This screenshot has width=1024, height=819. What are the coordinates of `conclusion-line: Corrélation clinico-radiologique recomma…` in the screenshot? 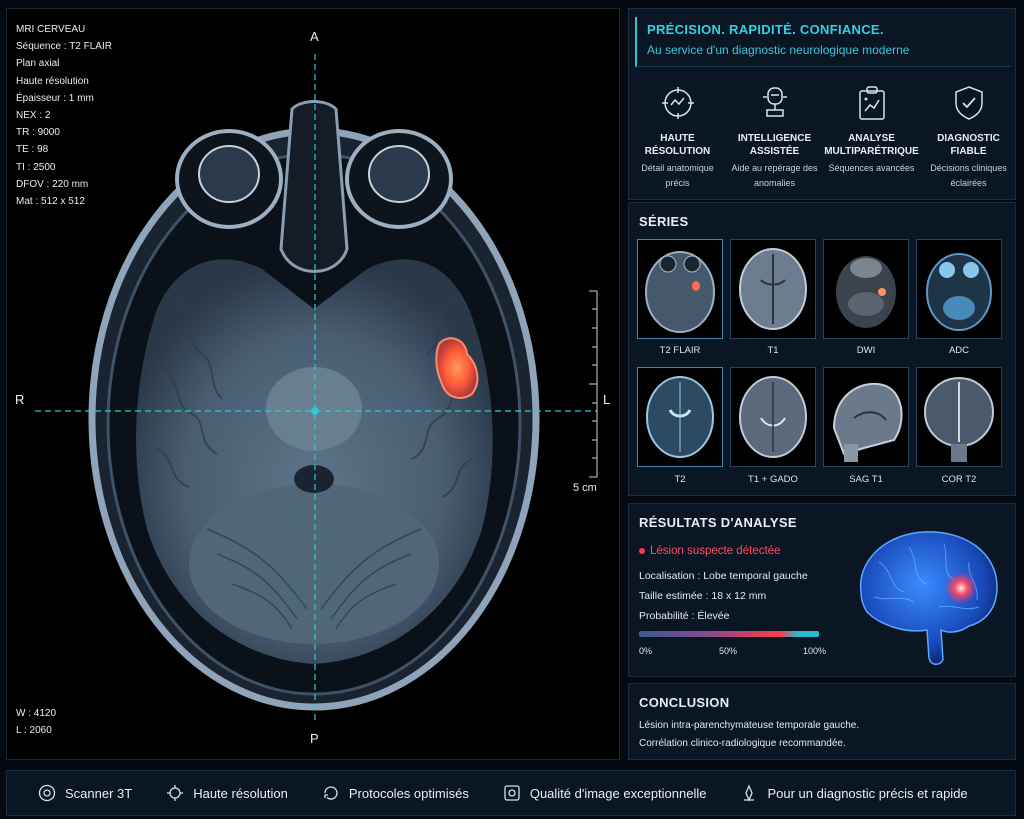 It's located at (742, 743).